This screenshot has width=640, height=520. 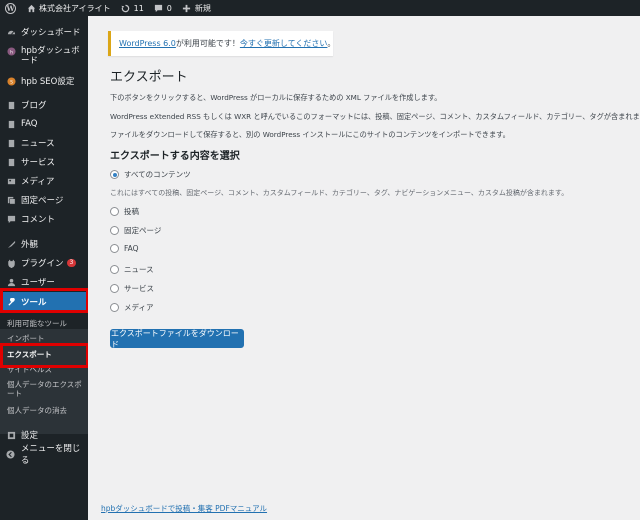 I want to click on radio-media, so click(x=114, y=307).